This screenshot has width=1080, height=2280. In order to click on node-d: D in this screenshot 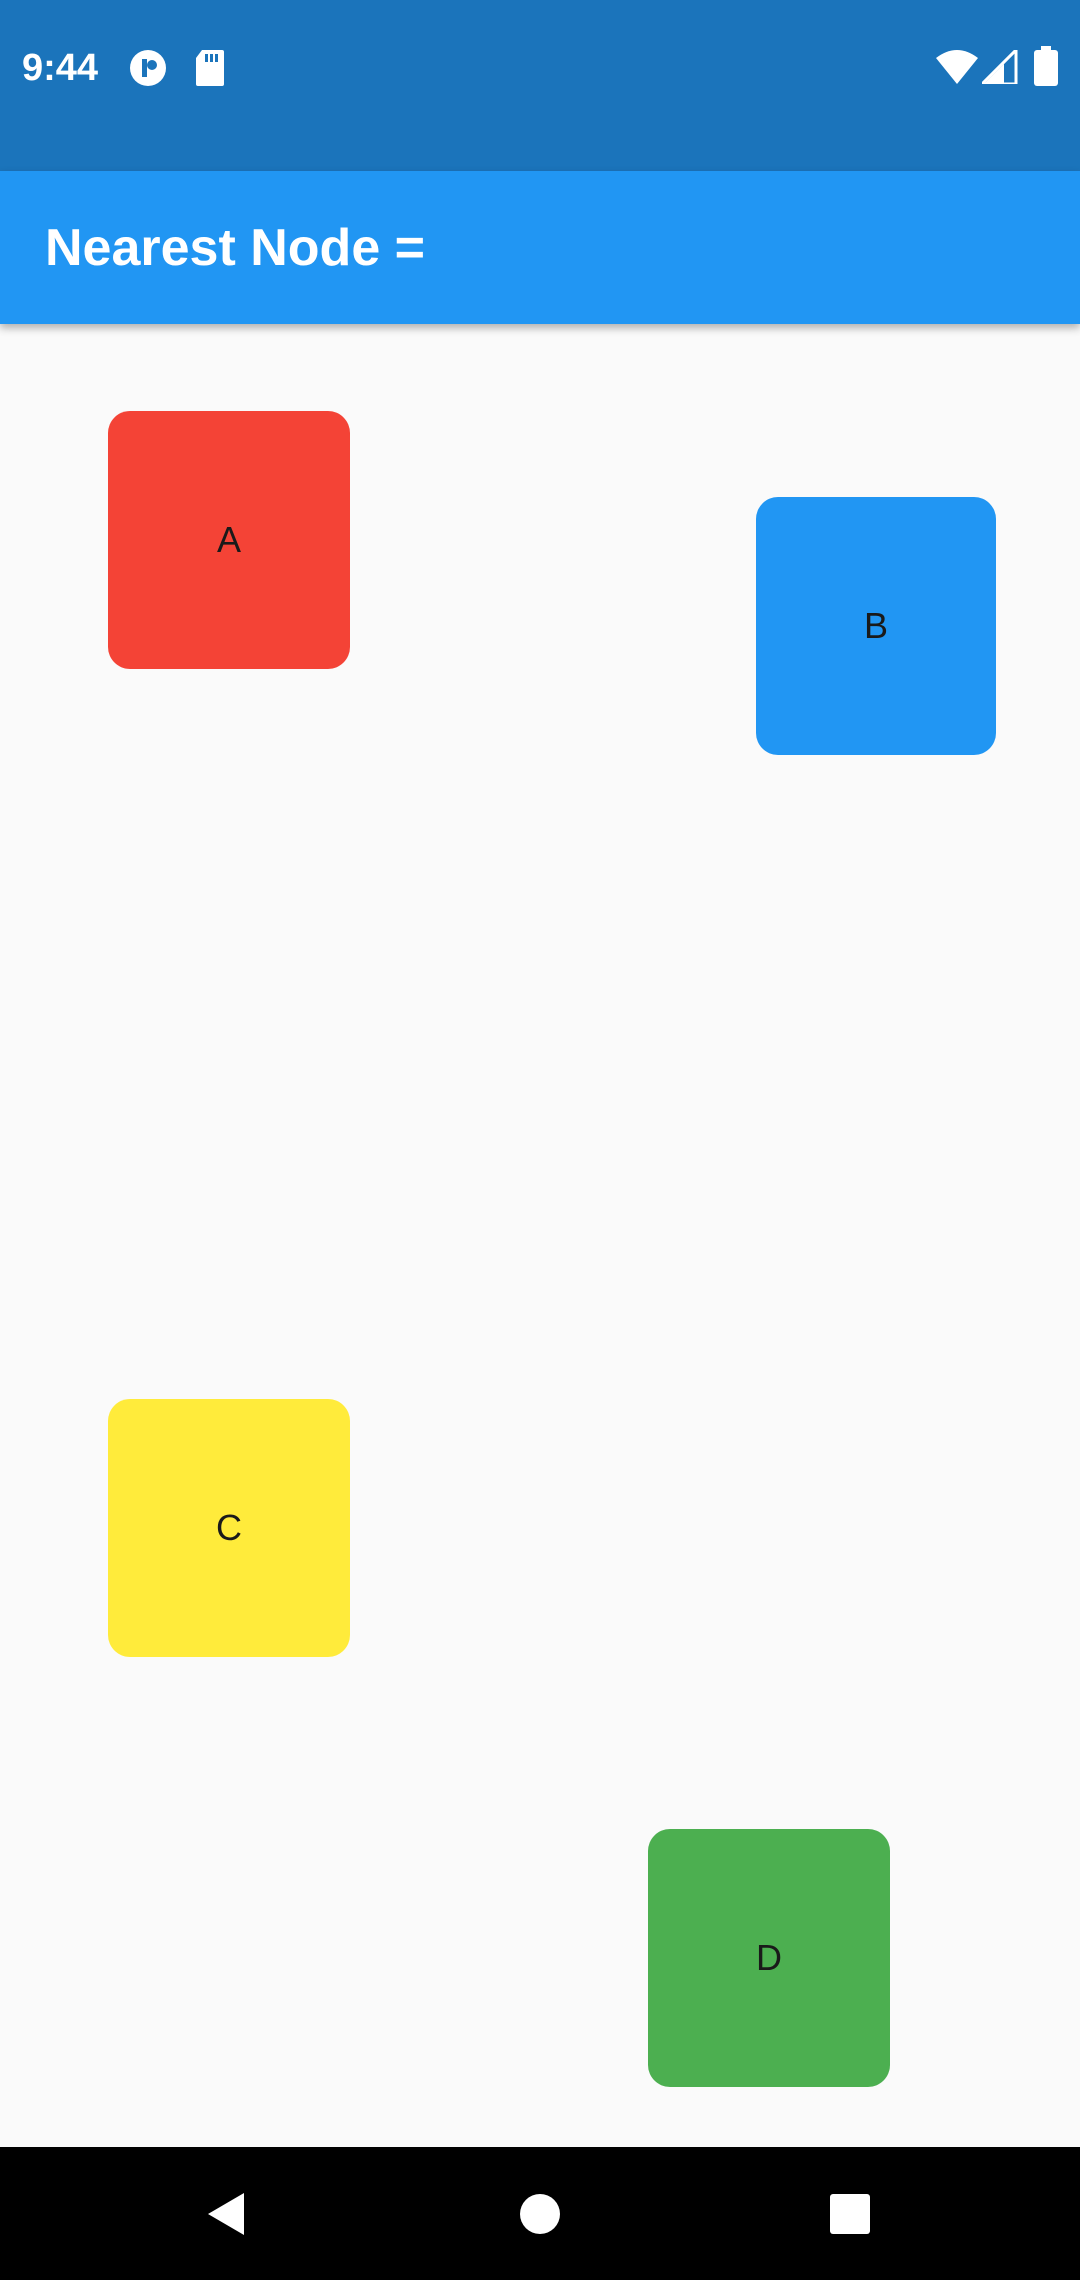, I will do `click(769, 1958)`.